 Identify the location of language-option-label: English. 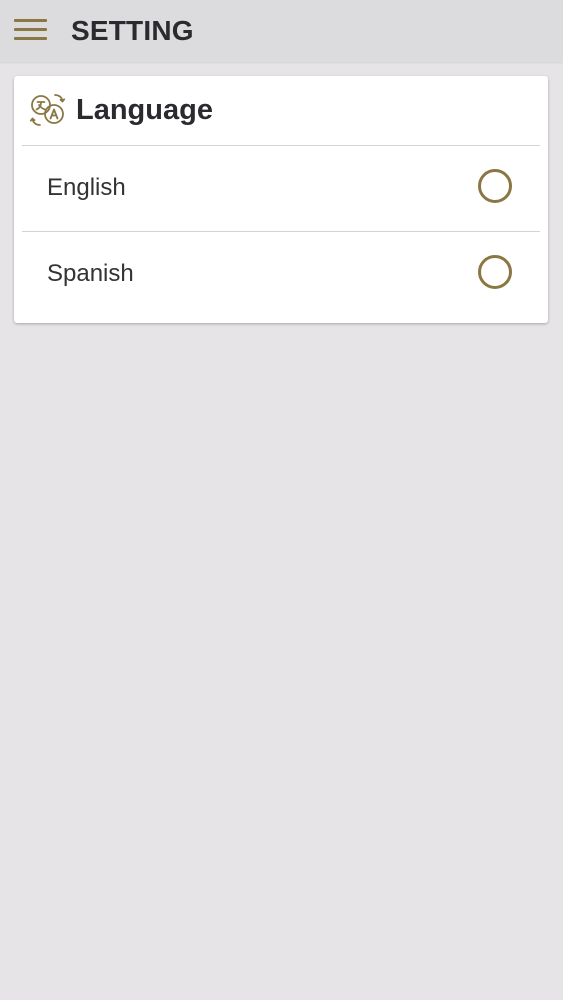
(86, 187).